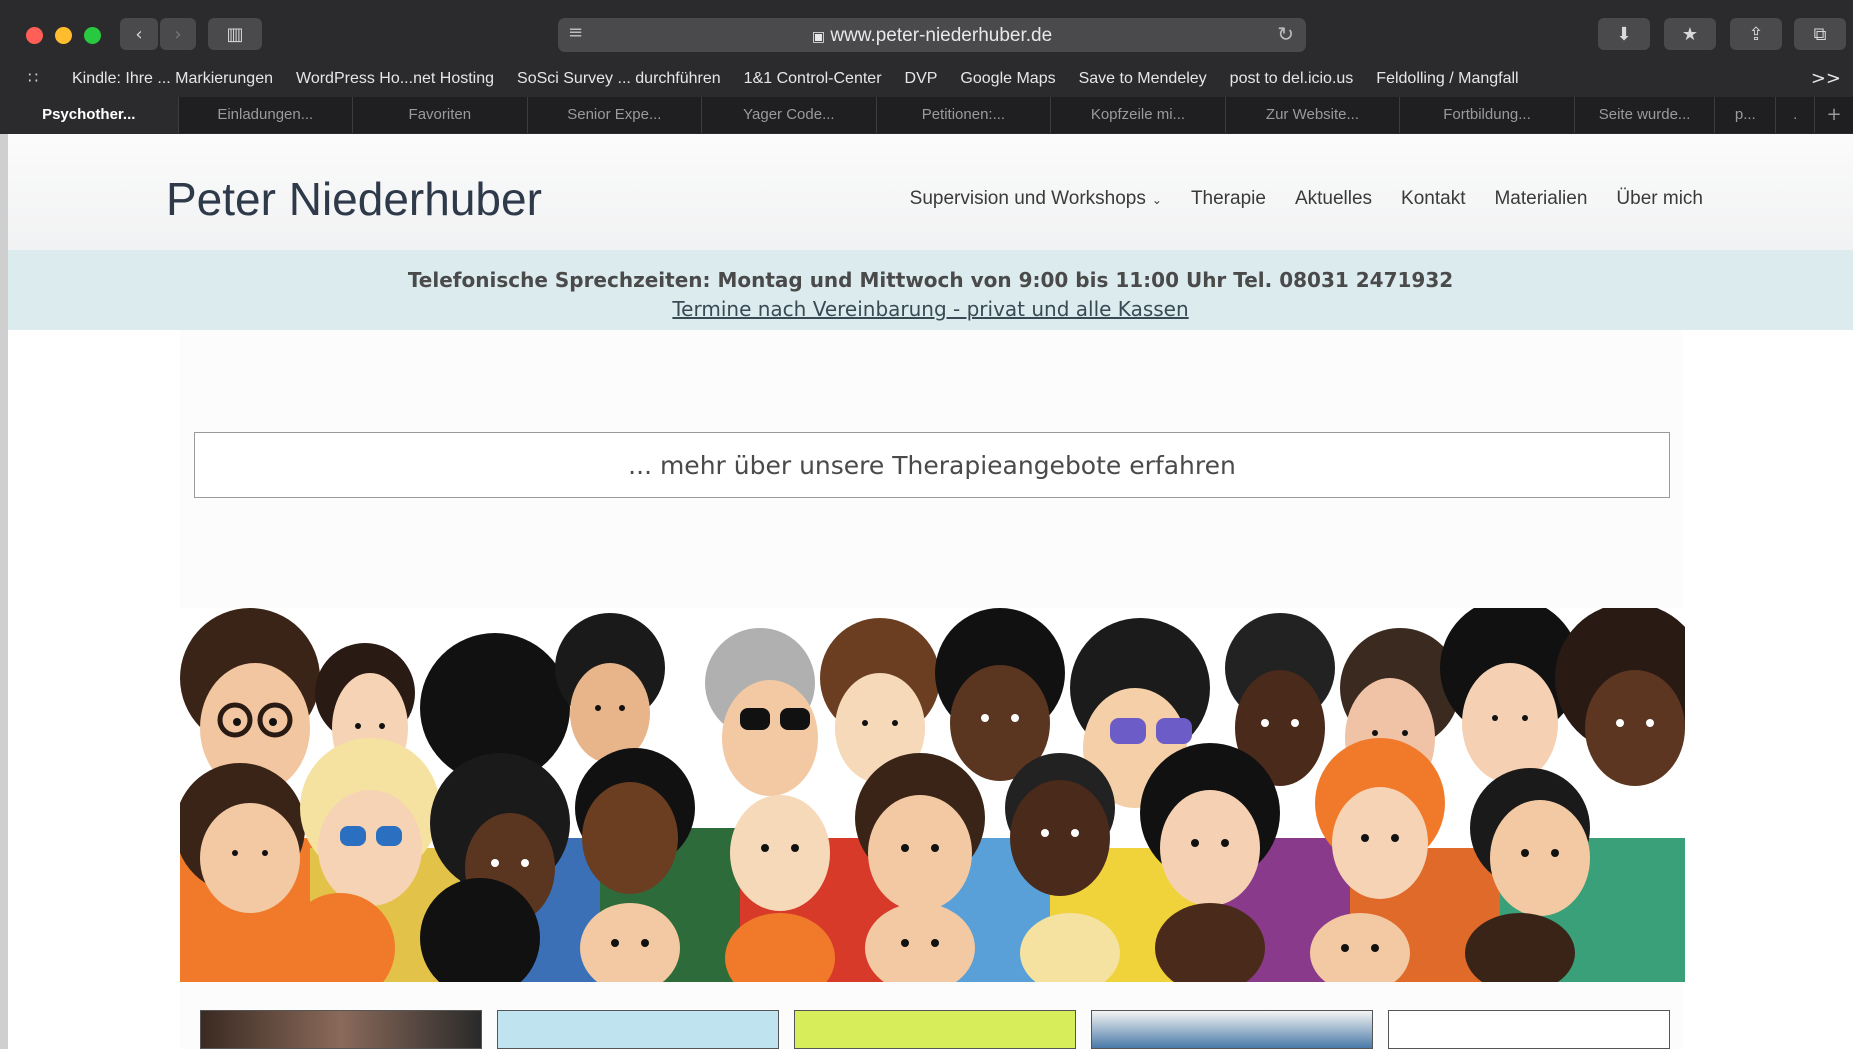 Image resolution: width=1853 pixels, height=1049 pixels. What do you see at coordinates (1659, 199) in the screenshot?
I see `nav-item-ueber-mich: Über mich` at bounding box center [1659, 199].